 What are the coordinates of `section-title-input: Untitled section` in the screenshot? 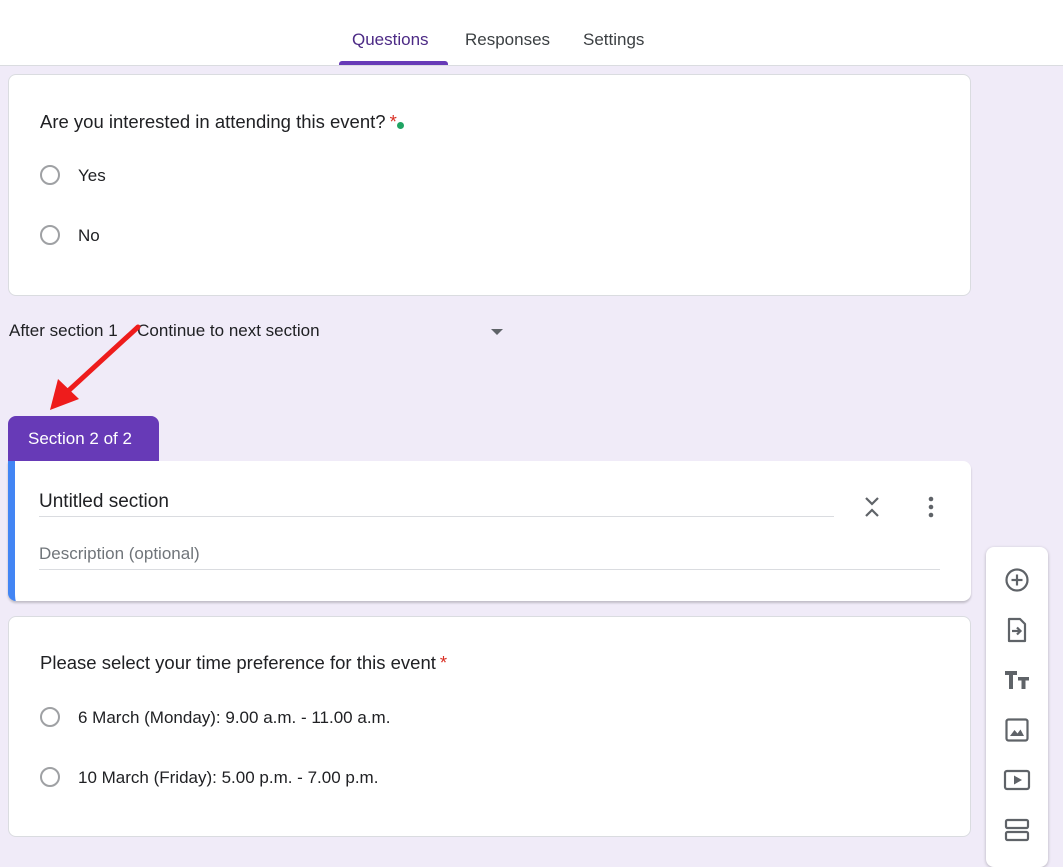 It's located at (104, 502).